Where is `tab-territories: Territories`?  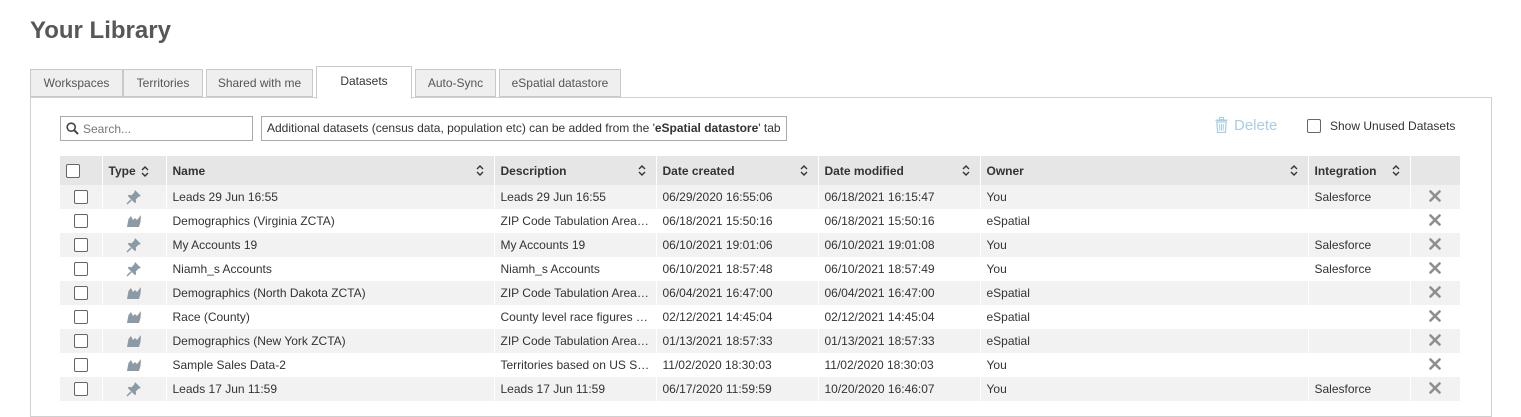 tab-territories: Territories is located at coordinates (163, 83).